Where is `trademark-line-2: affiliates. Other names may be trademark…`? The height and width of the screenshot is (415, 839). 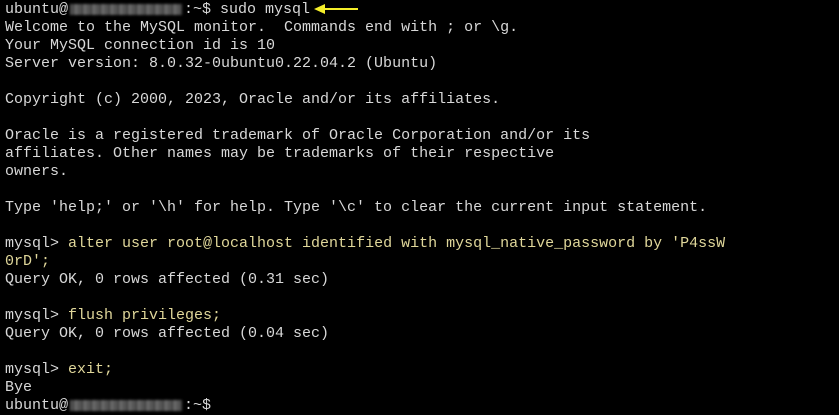
trademark-line-2: affiliates. Other names may be trademark… is located at coordinates (280, 153).